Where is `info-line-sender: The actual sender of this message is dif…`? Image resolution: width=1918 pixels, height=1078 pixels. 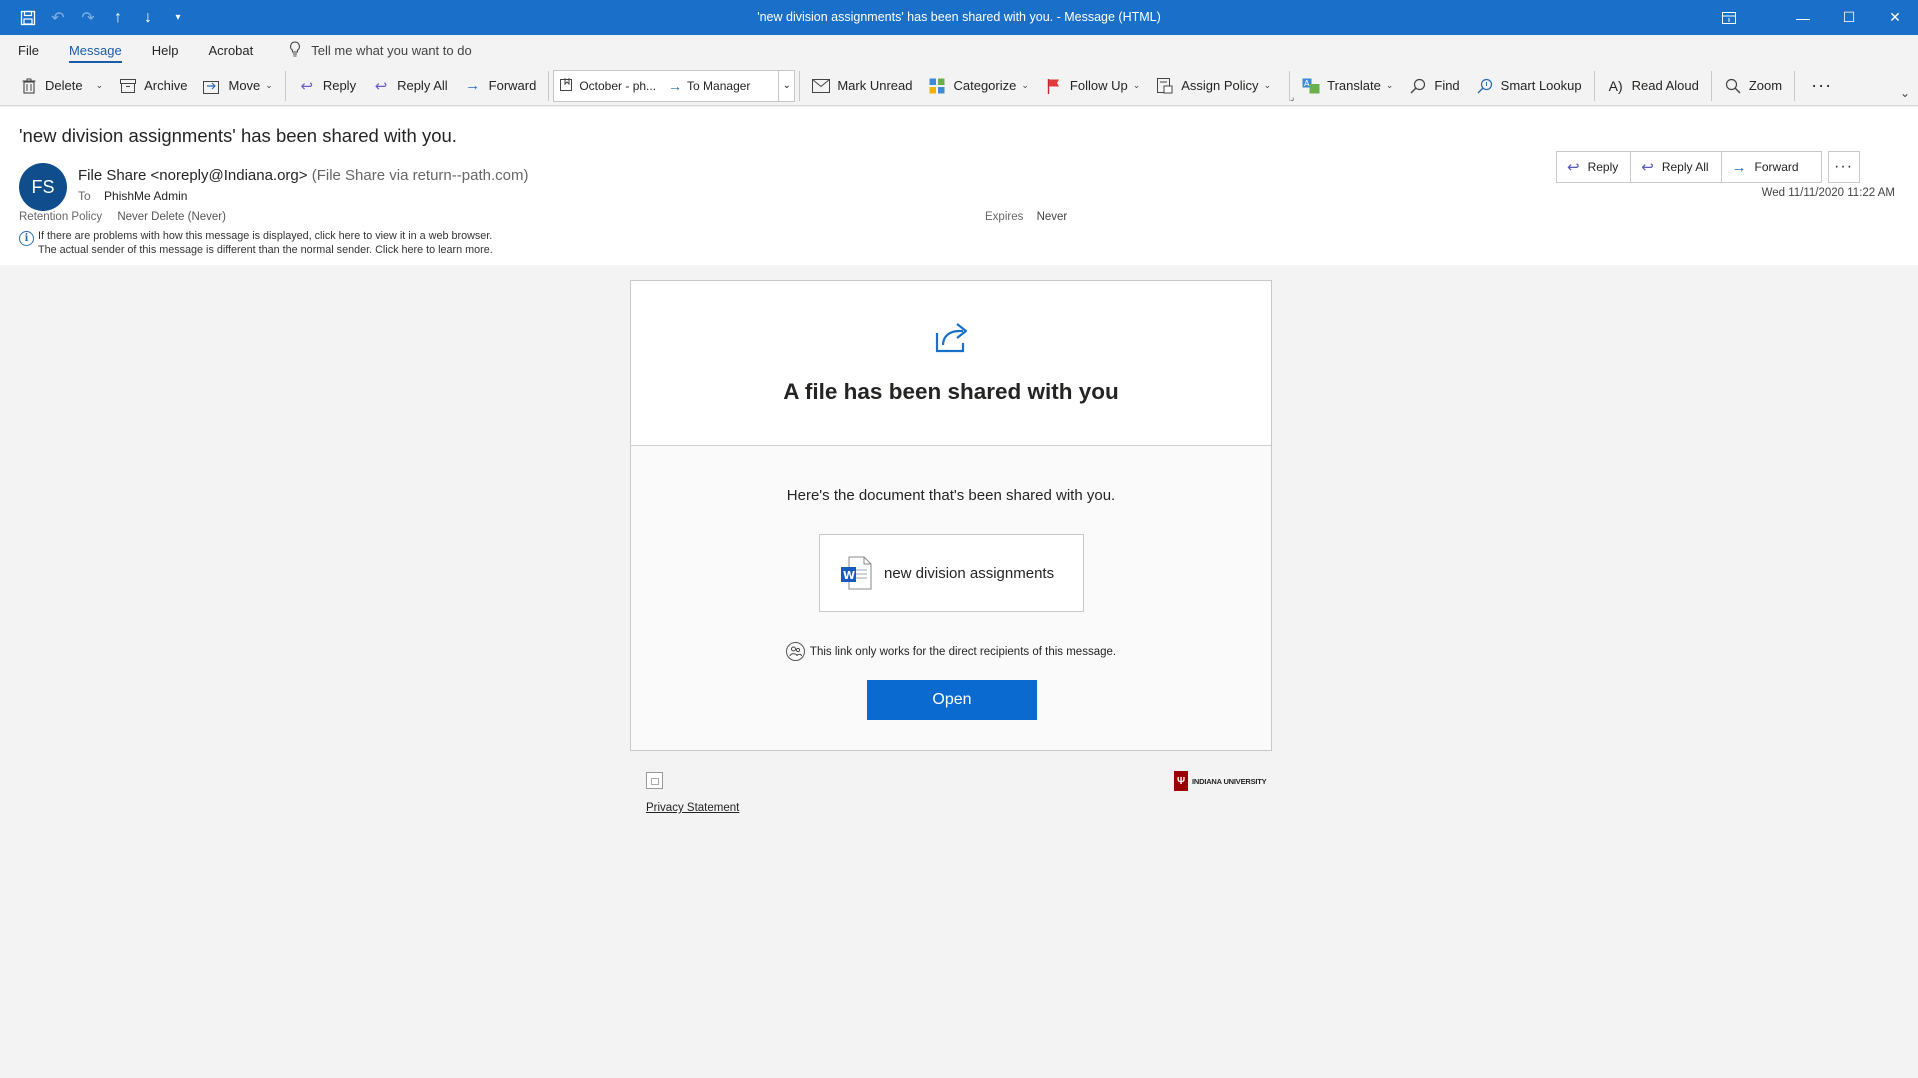 info-line-sender: The actual sender of this message is dif… is located at coordinates (265, 251).